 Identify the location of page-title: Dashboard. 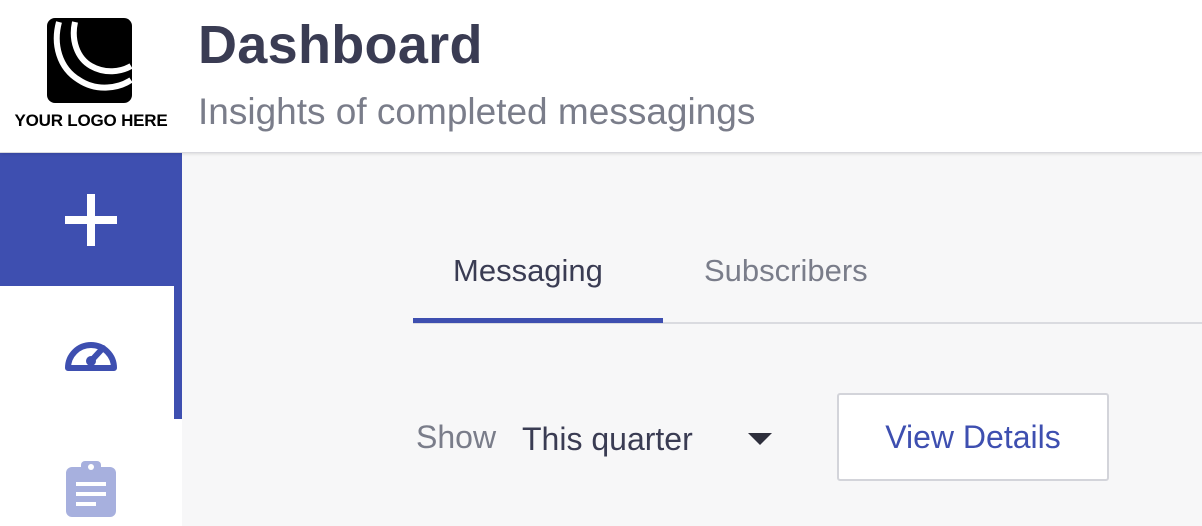
(340, 45).